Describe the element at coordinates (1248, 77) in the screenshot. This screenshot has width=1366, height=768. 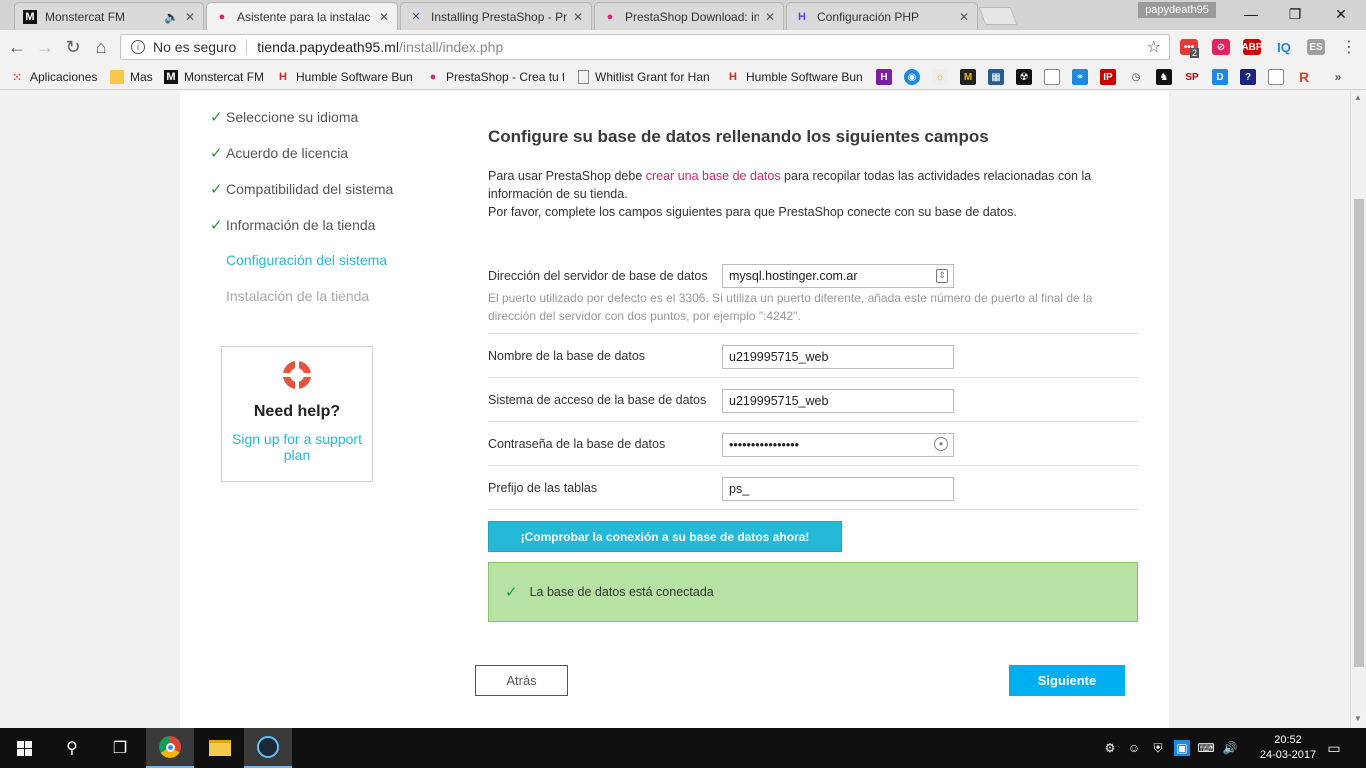
I see `bookmark-icon: ?` at that location.